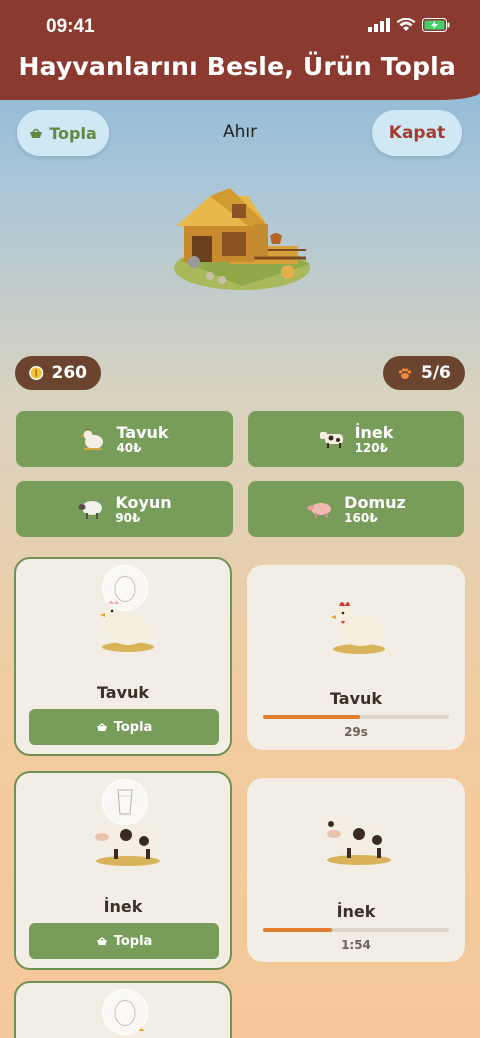  What do you see at coordinates (331, 440) in the screenshot?
I see `cow-icon` at bounding box center [331, 440].